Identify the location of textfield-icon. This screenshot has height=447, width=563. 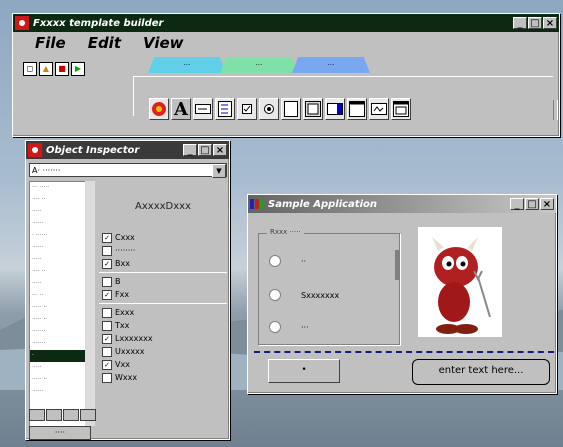
(203, 109).